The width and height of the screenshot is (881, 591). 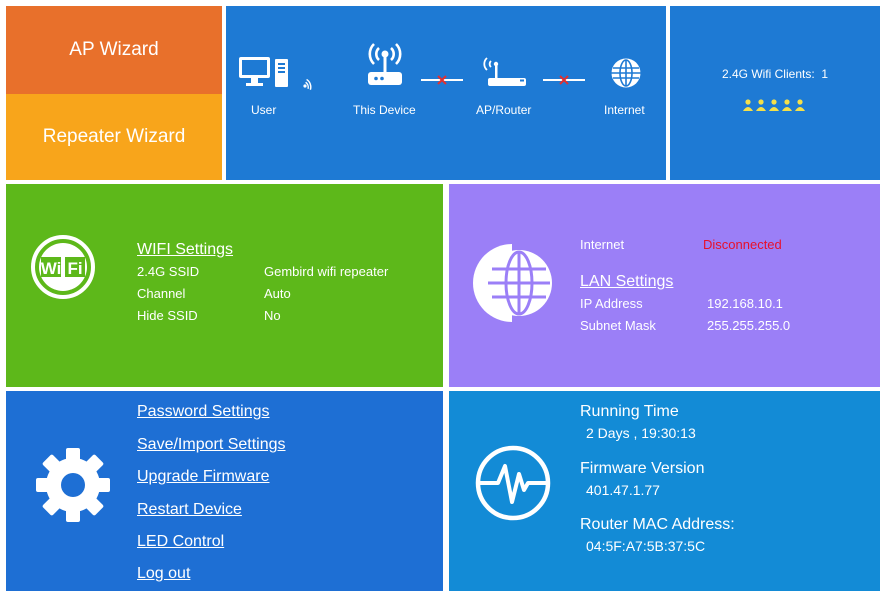 What do you see at coordinates (774, 105) in the screenshot?
I see `clients-people-icon` at bounding box center [774, 105].